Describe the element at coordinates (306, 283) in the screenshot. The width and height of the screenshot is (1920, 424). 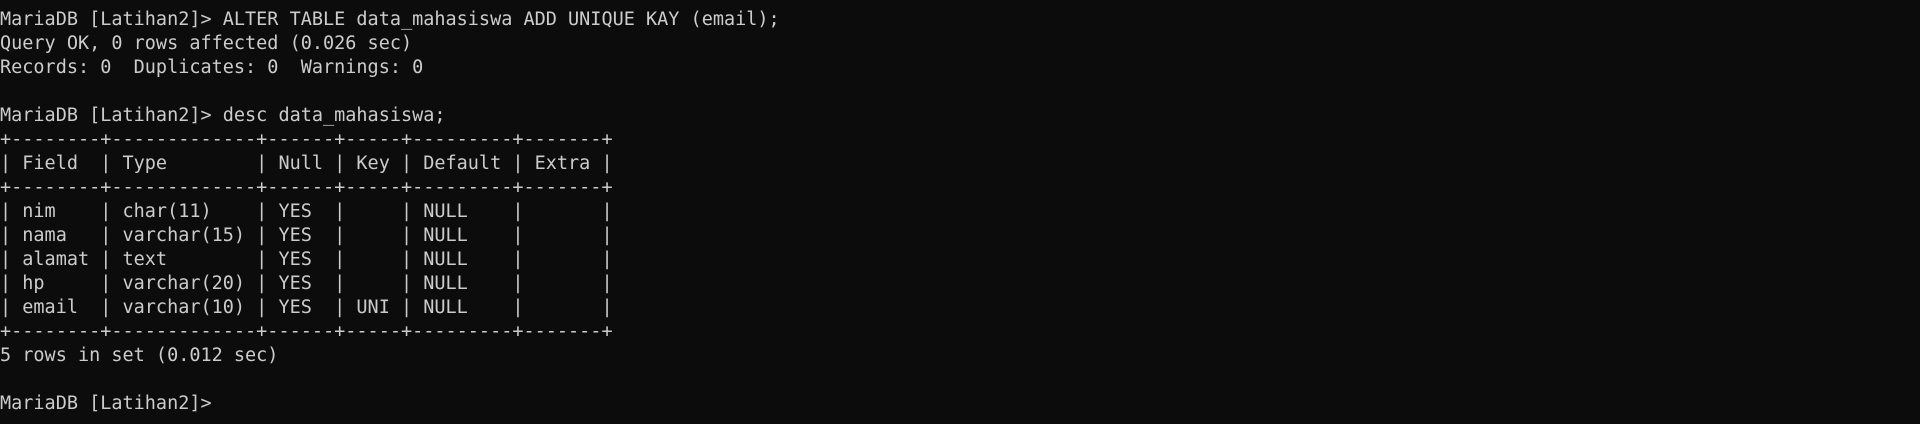
I see `table-row: | hp | varchar(20) | YES | | NULL | |` at that location.